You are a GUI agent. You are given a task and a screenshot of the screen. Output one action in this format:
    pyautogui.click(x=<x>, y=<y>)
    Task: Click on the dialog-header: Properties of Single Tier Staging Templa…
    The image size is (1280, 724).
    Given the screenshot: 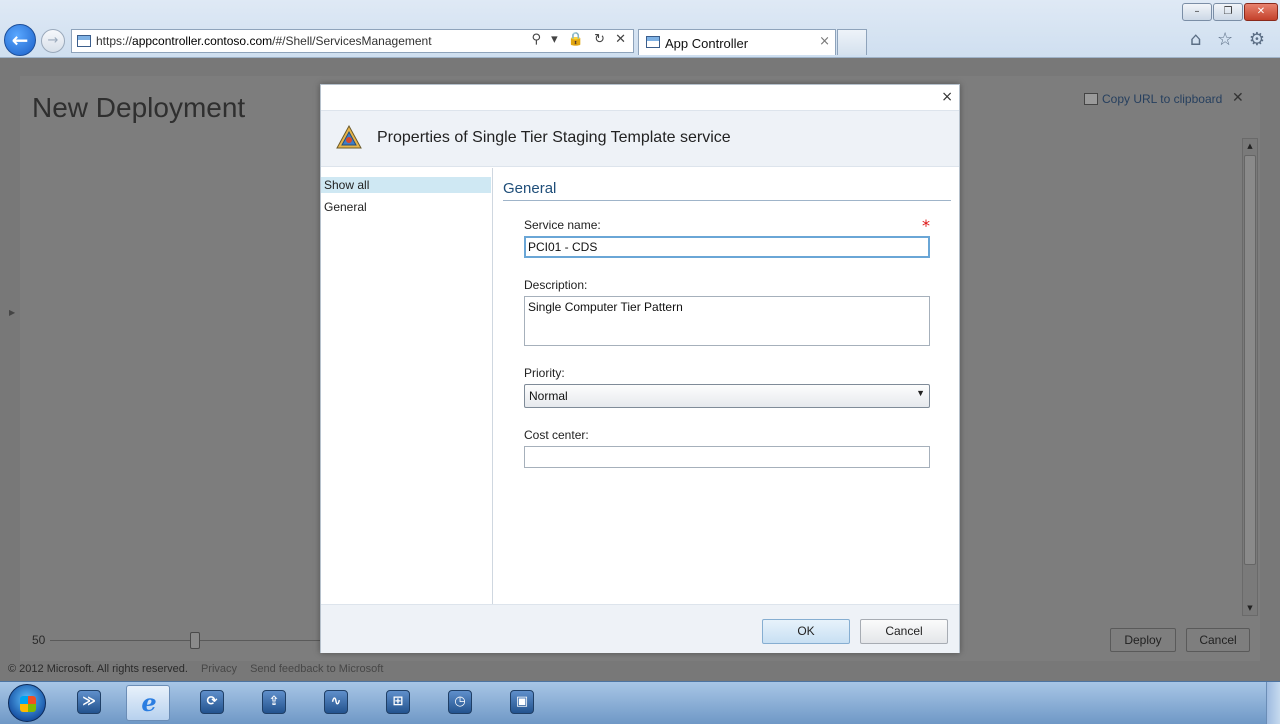 What is the action you would take?
    pyautogui.click(x=640, y=138)
    